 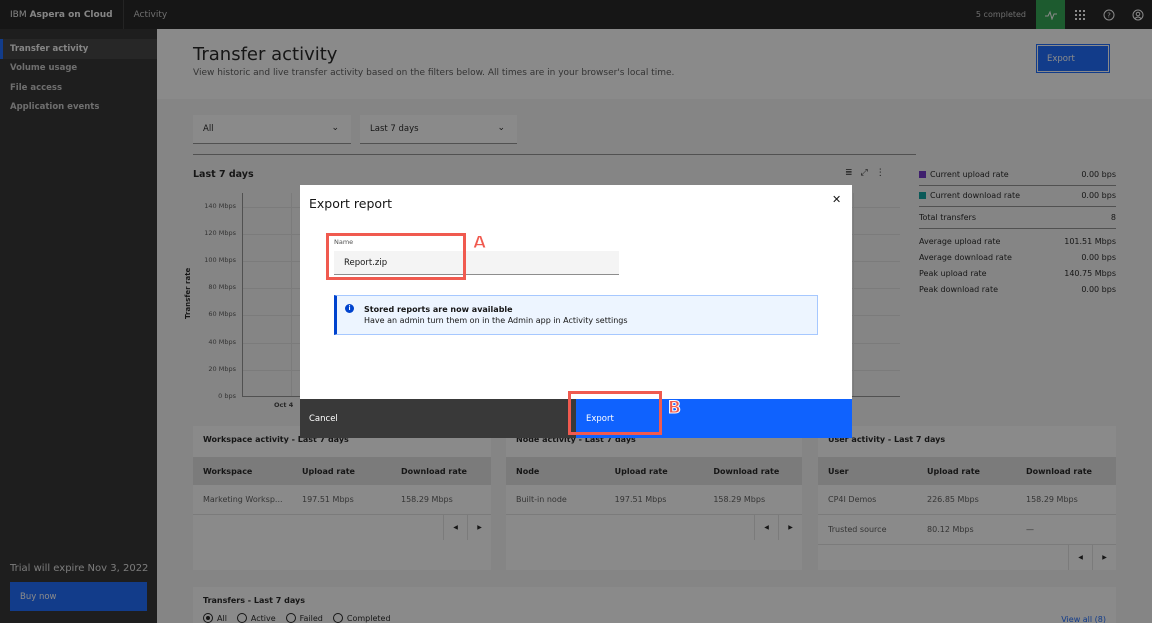 What do you see at coordinates (615, 413) in the screenshot?
I see `annotation-box-b` at bounding box center [615, 413].